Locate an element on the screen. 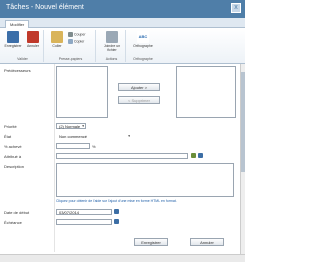 The height and width of the screenshot is (262, 320). label-column-divider is located at coordinates (54, 158).